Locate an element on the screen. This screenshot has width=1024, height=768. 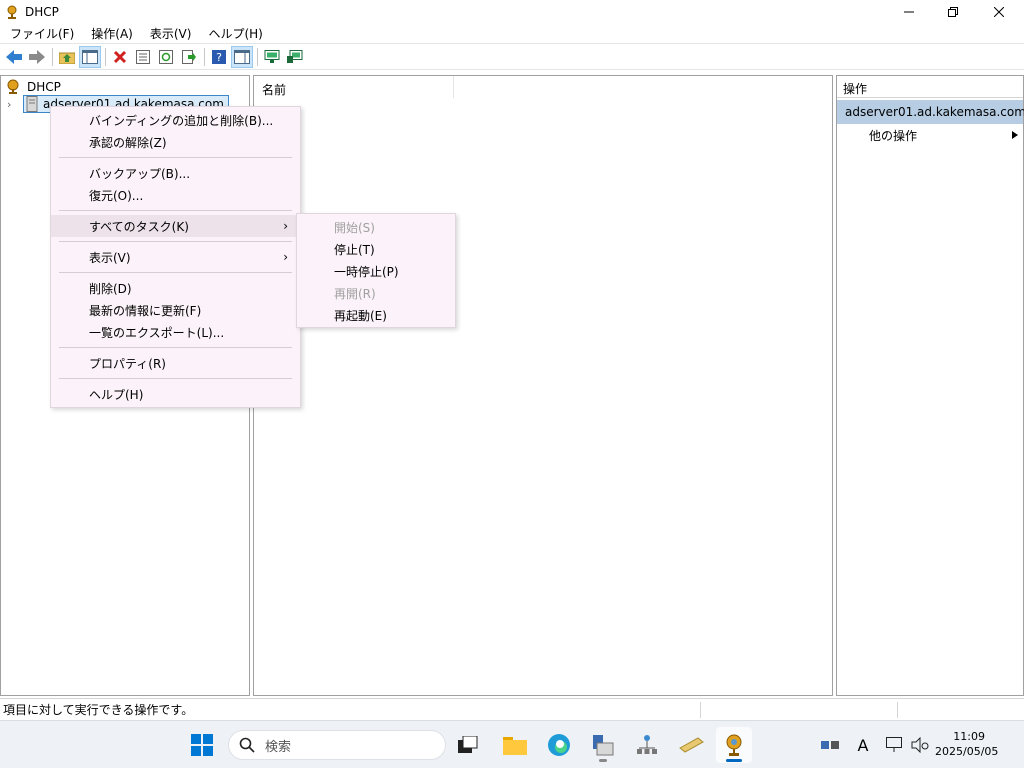
network-monitor-icon is located at coordinates (295, 56).